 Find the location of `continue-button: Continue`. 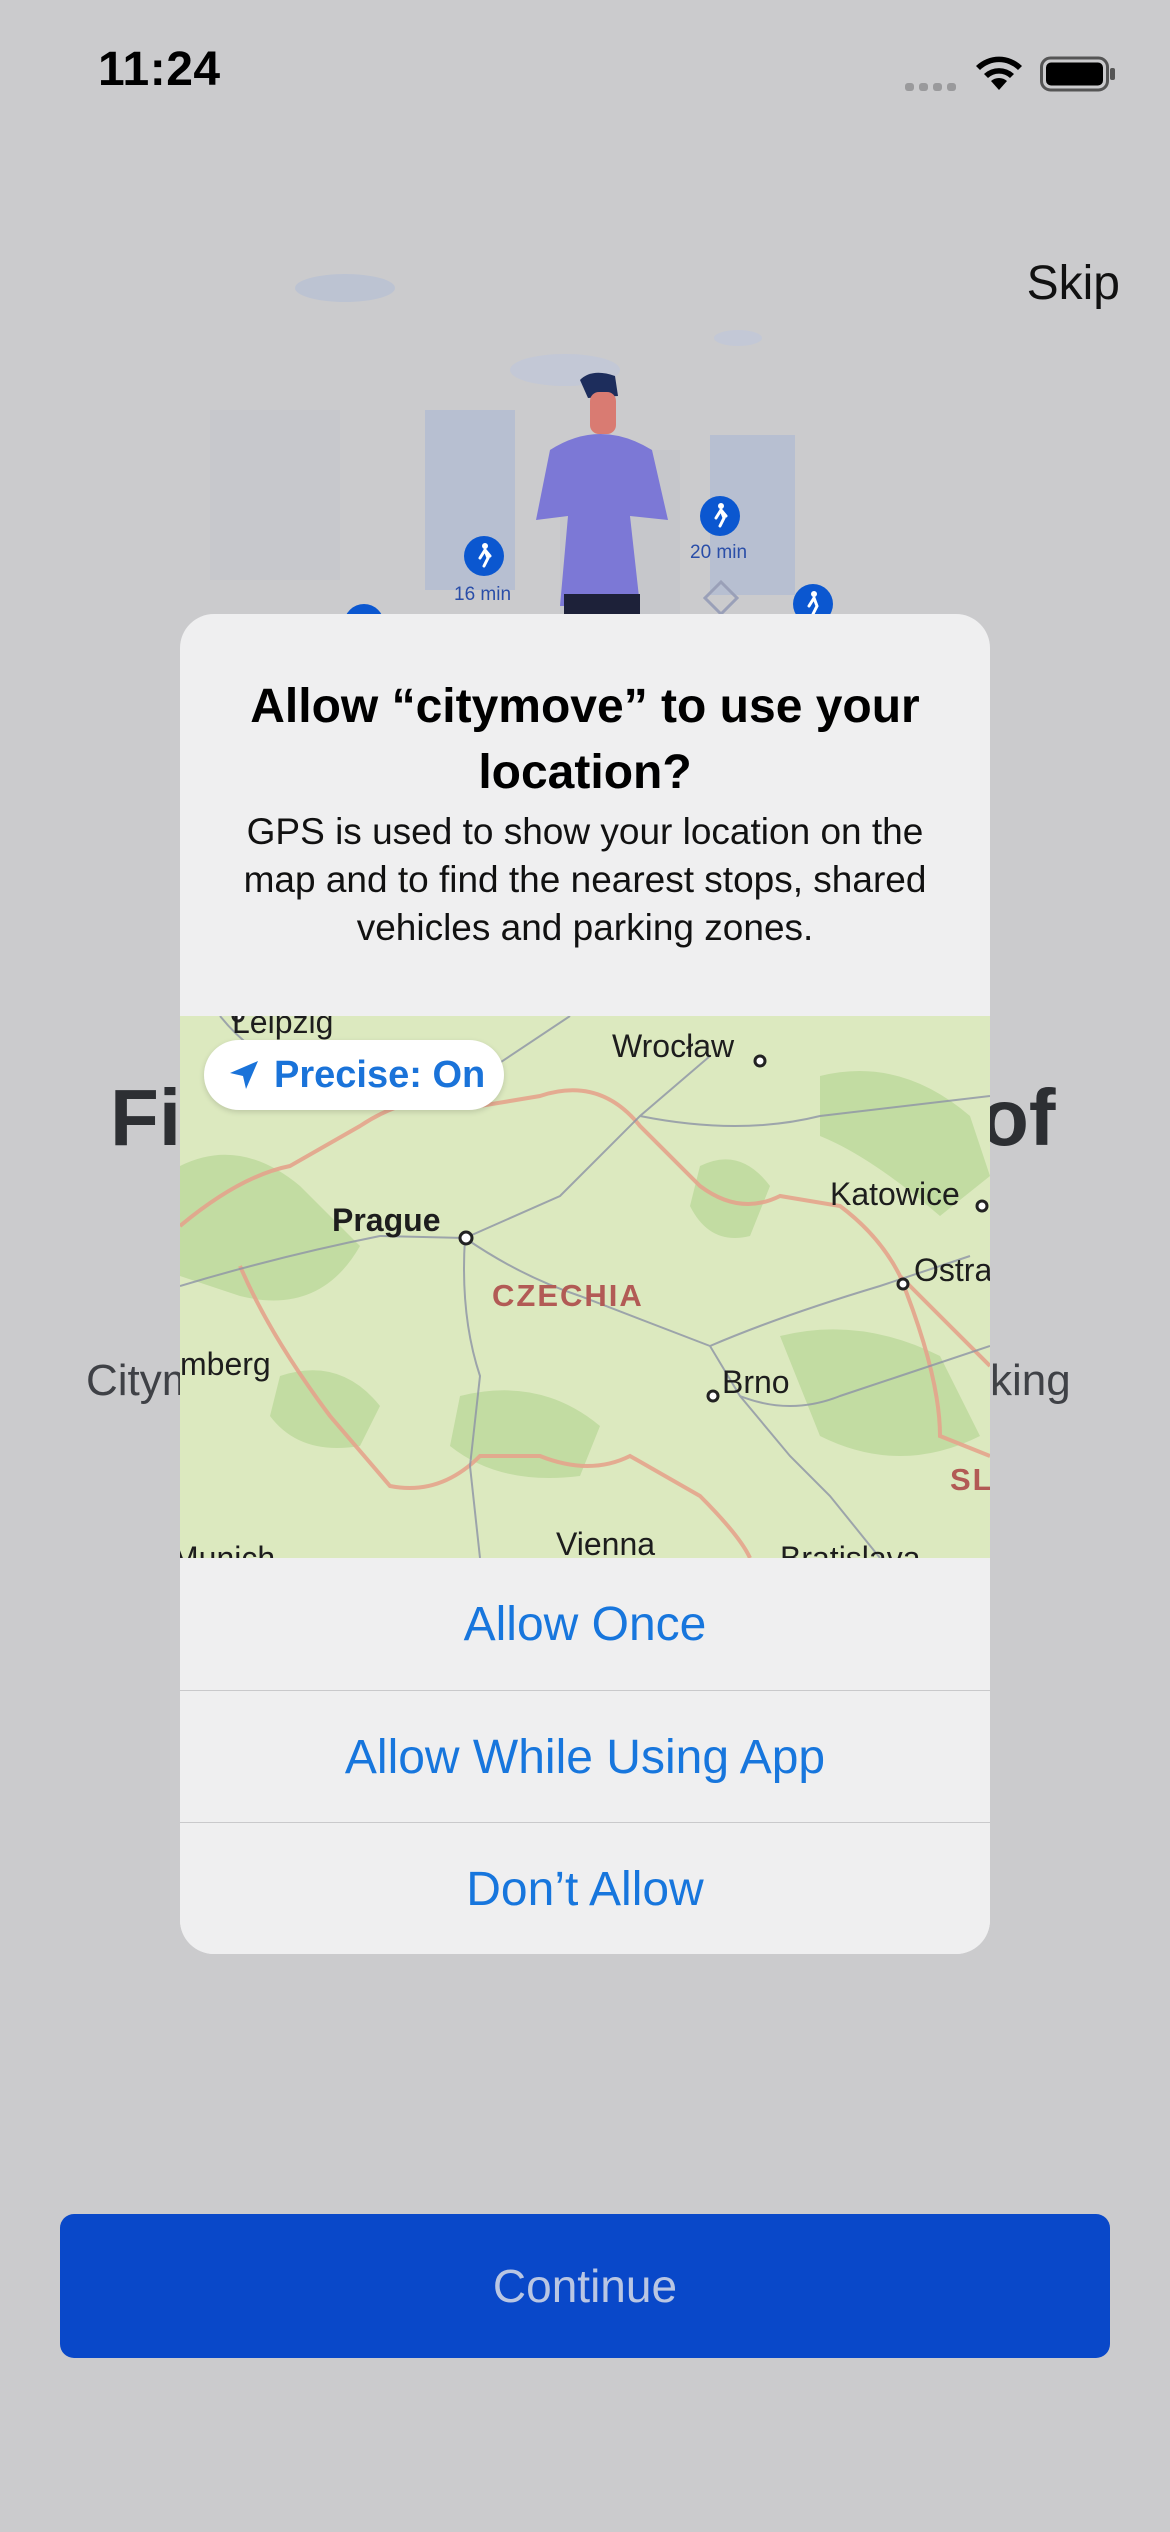

continue-button: Continue is located at coordinates (585, 2286).